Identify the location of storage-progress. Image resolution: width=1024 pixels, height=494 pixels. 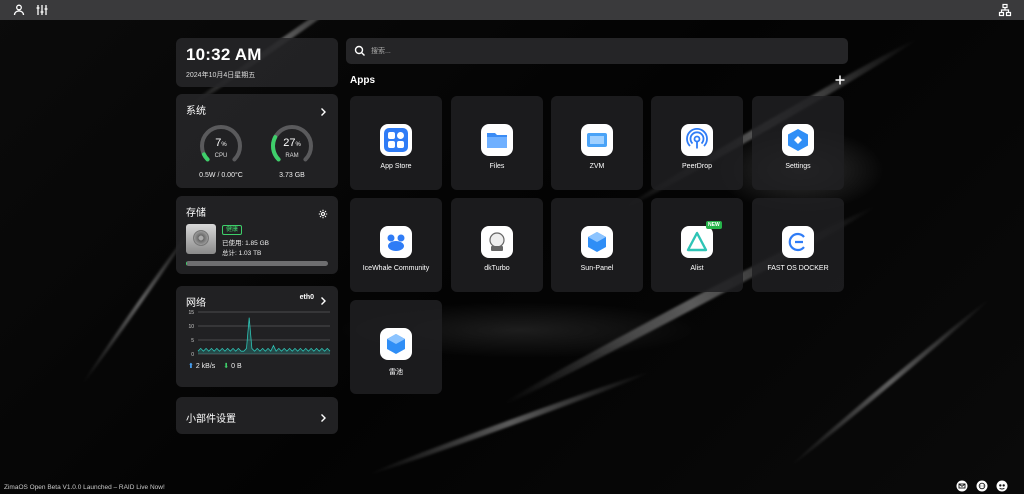
(257, 263).